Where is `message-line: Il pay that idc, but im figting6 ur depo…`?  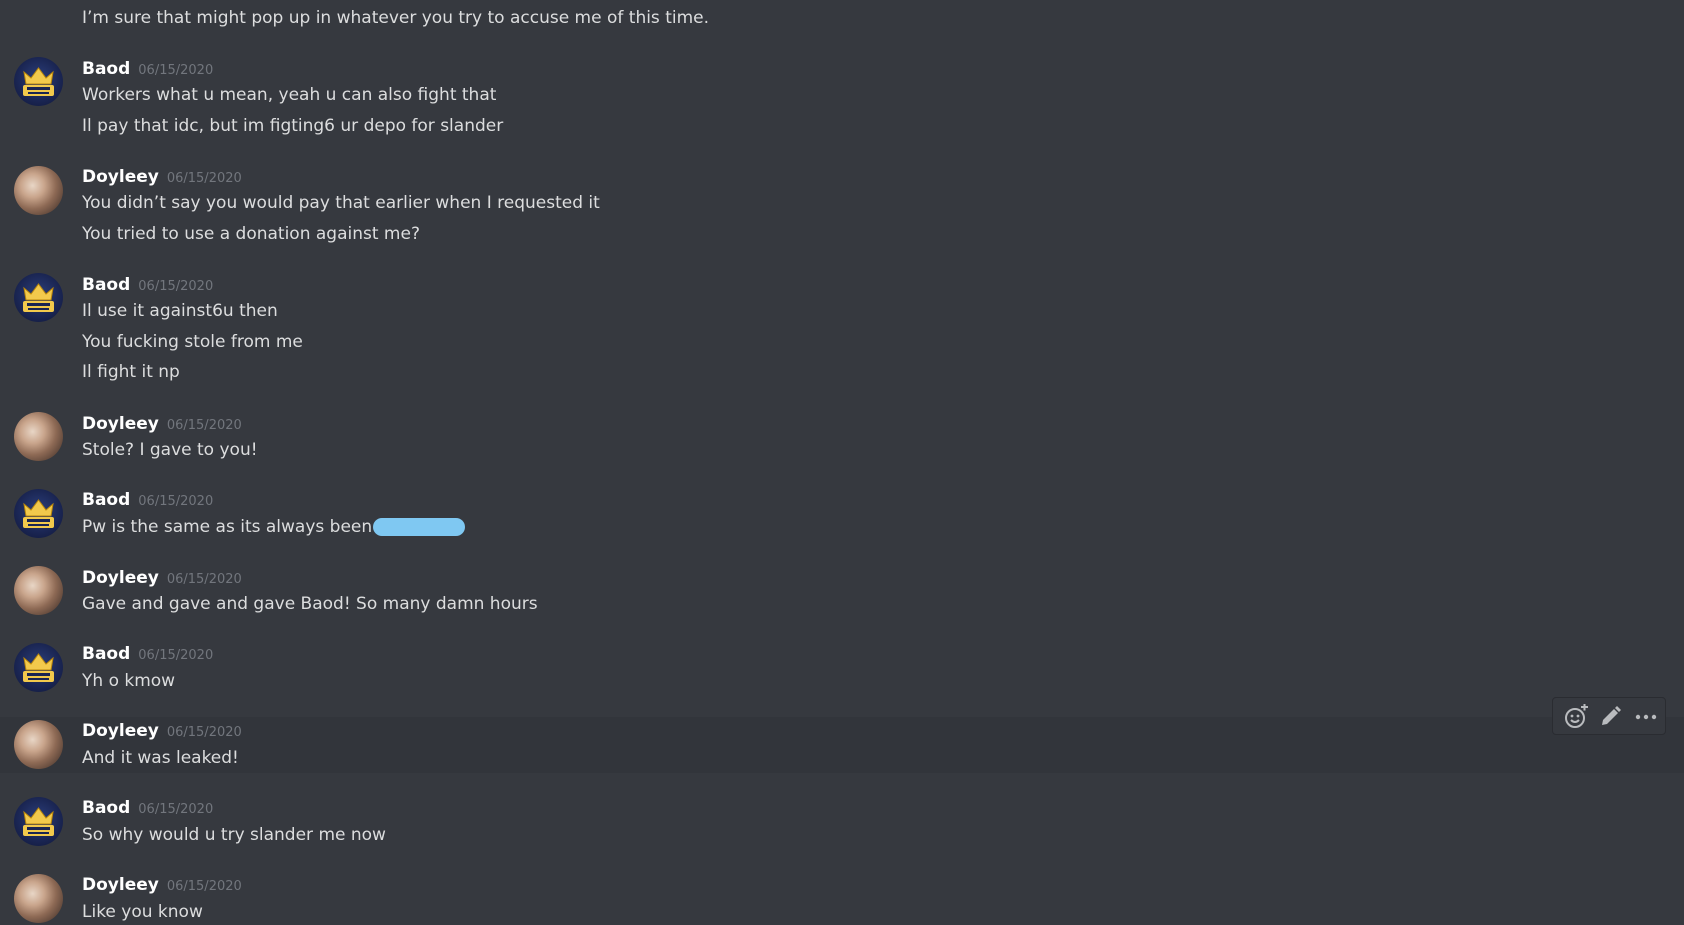
message-line: Il pay that idc, but im figting6 ur depo… is located at coordinates (293, 126).